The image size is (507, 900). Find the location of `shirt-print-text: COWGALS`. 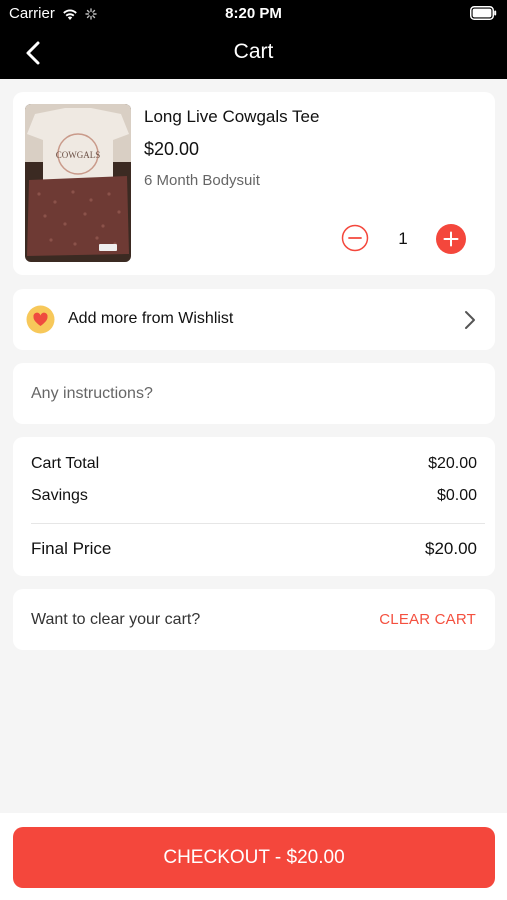

shirt-print-text: COWGALS is located at coordinates (78, 155).